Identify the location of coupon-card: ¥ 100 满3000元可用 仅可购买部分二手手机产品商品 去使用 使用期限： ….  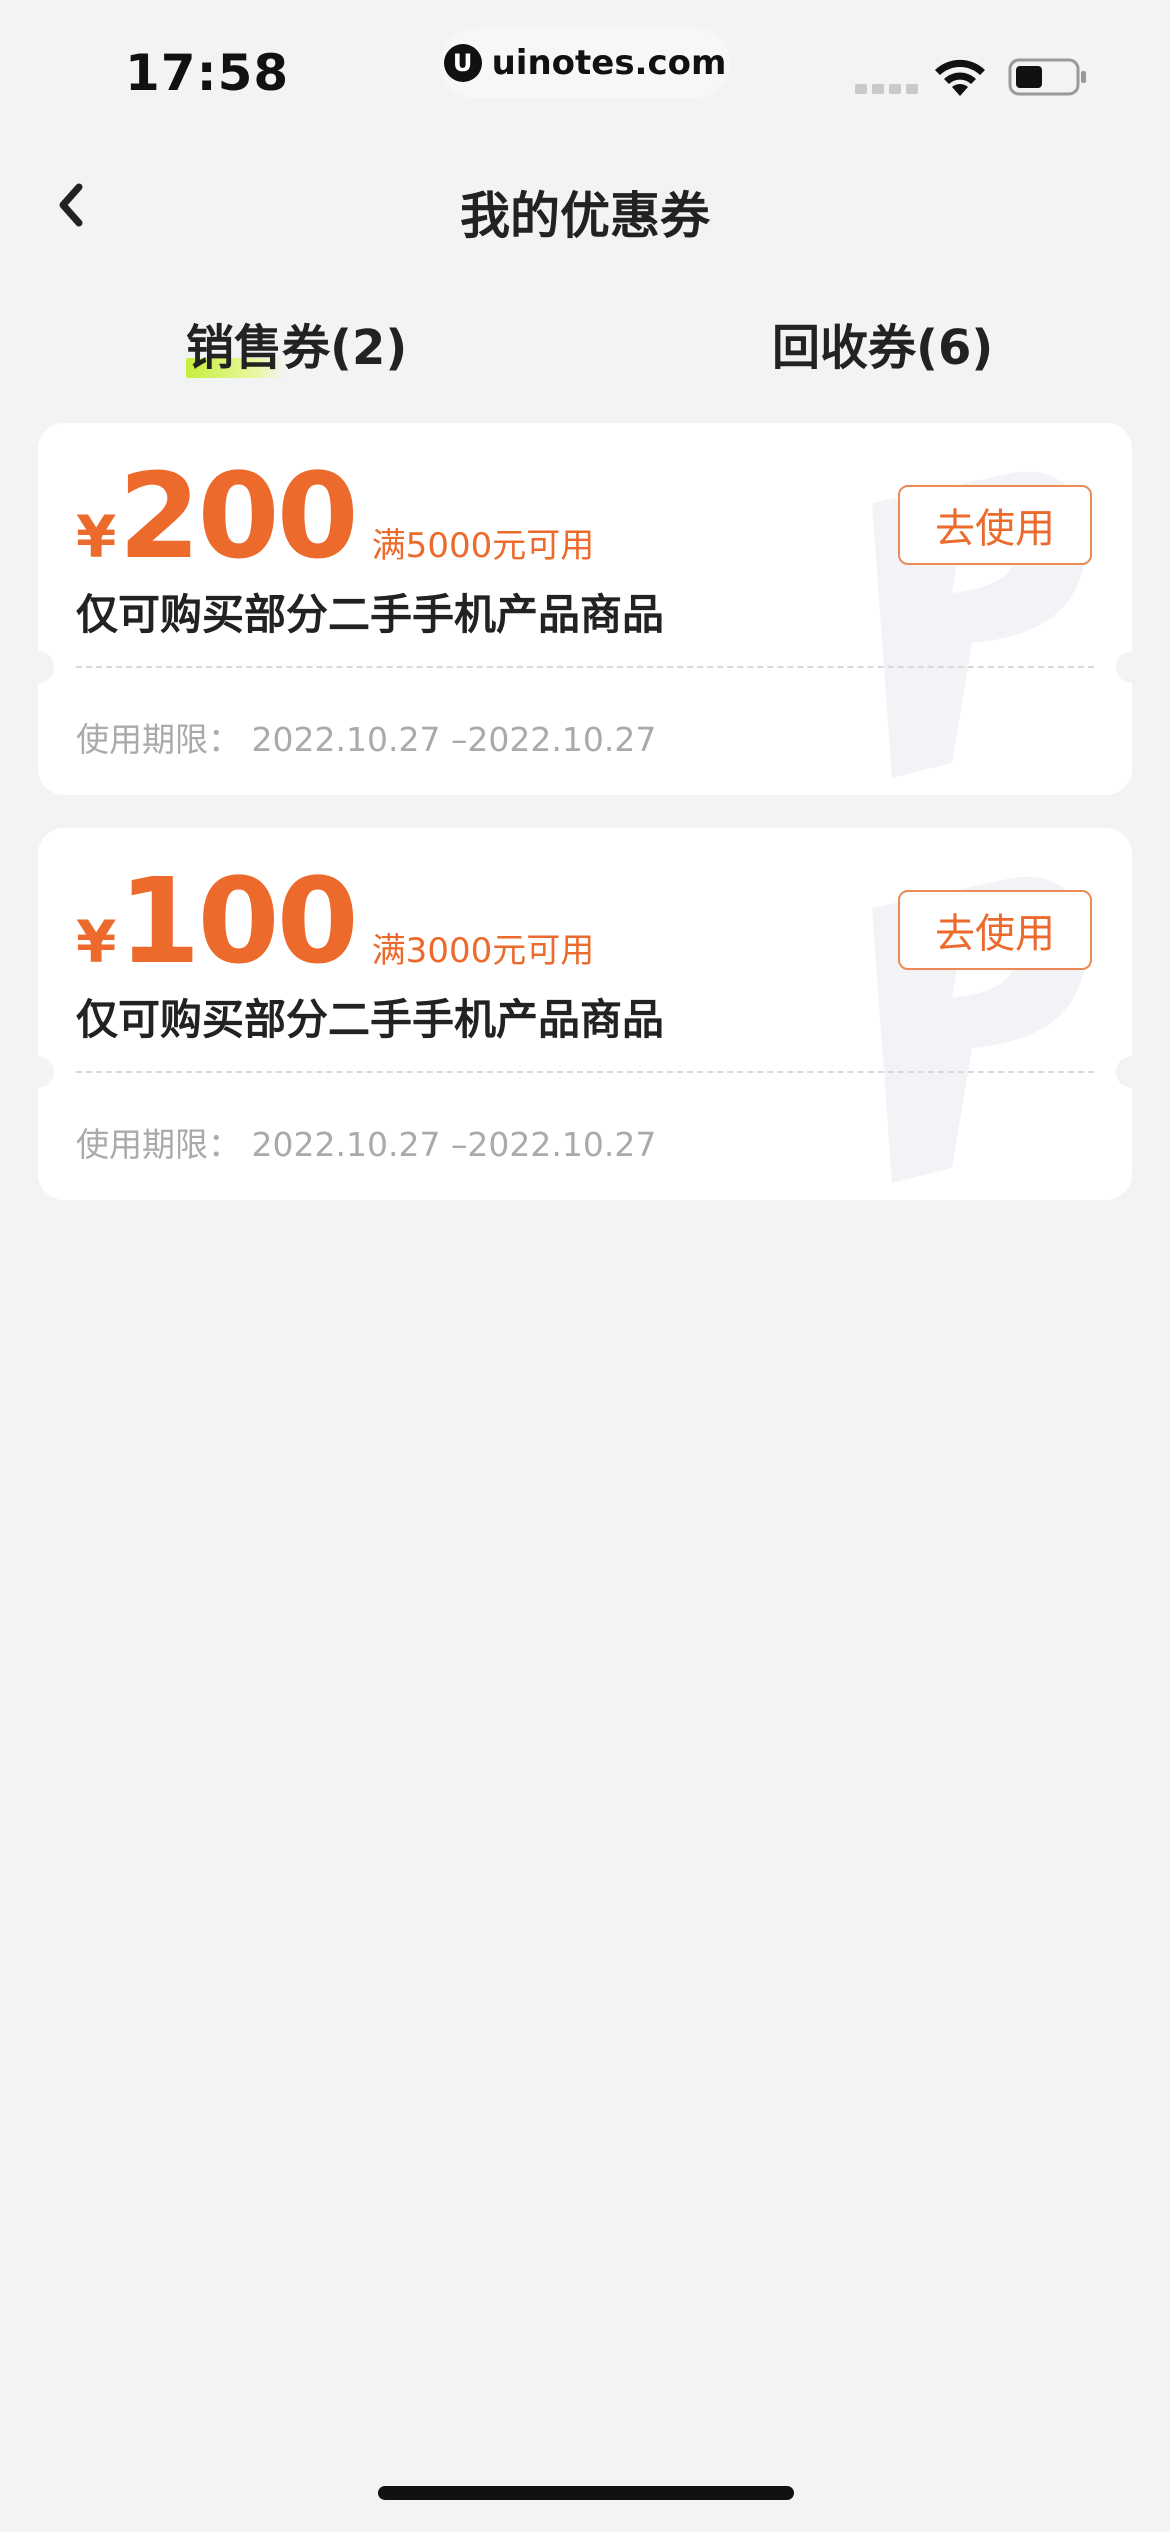
(585, 1014).